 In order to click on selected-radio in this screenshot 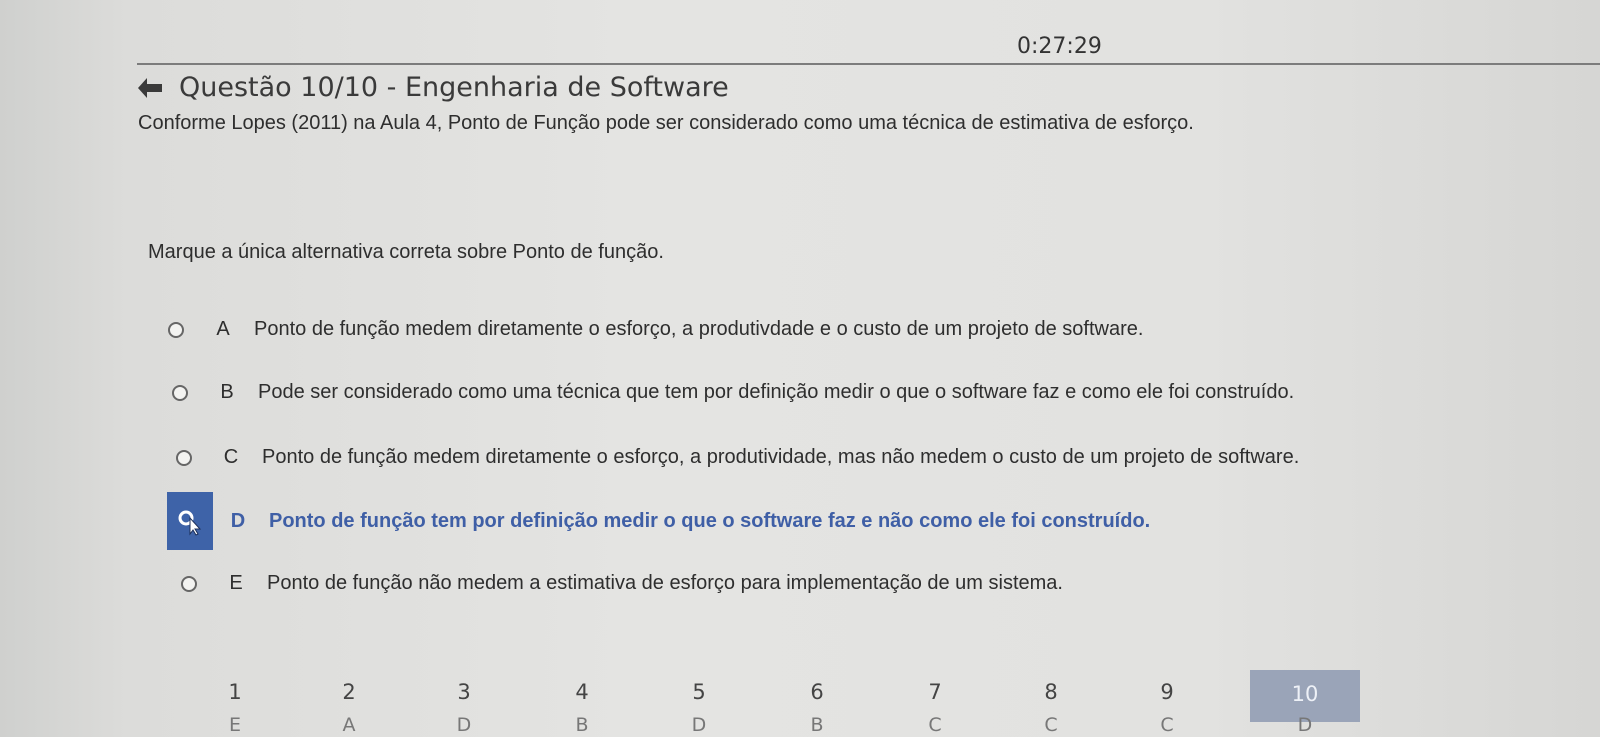, I will do `click(190, 521)`.